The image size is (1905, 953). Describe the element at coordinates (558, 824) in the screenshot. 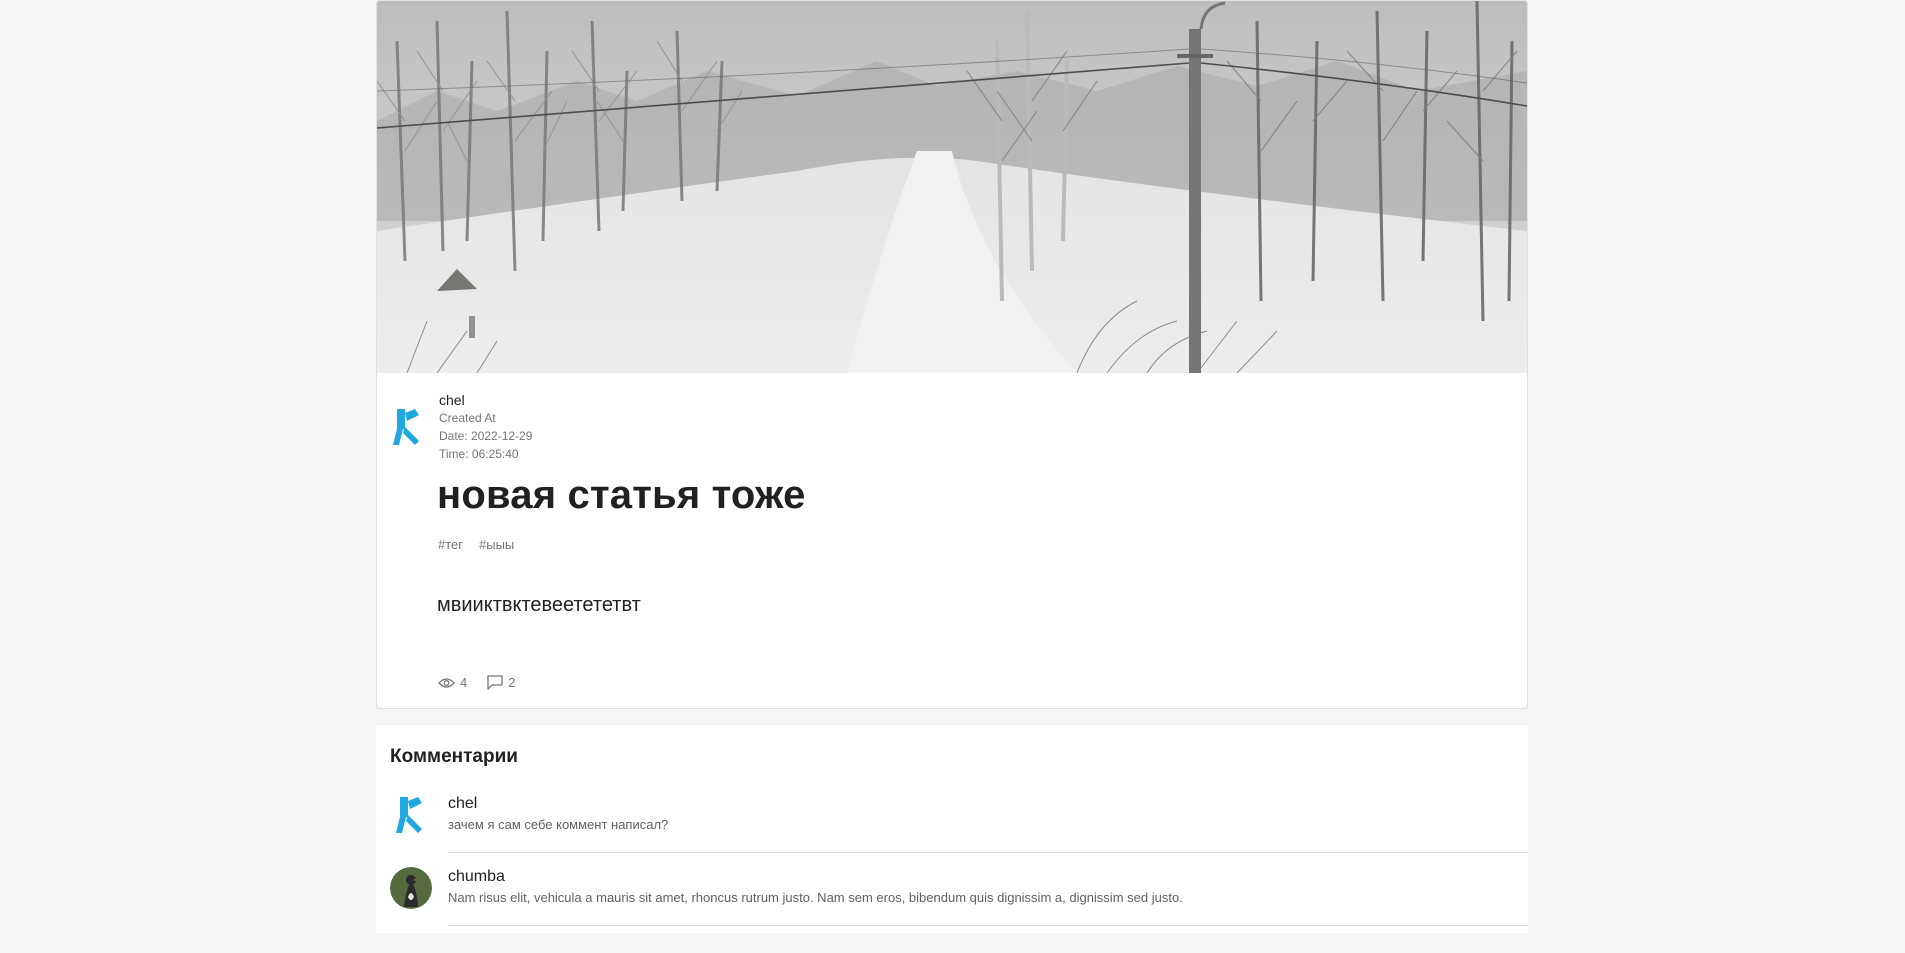

I see `comment-text: зачем я сам себе коммент написал?` at that location.